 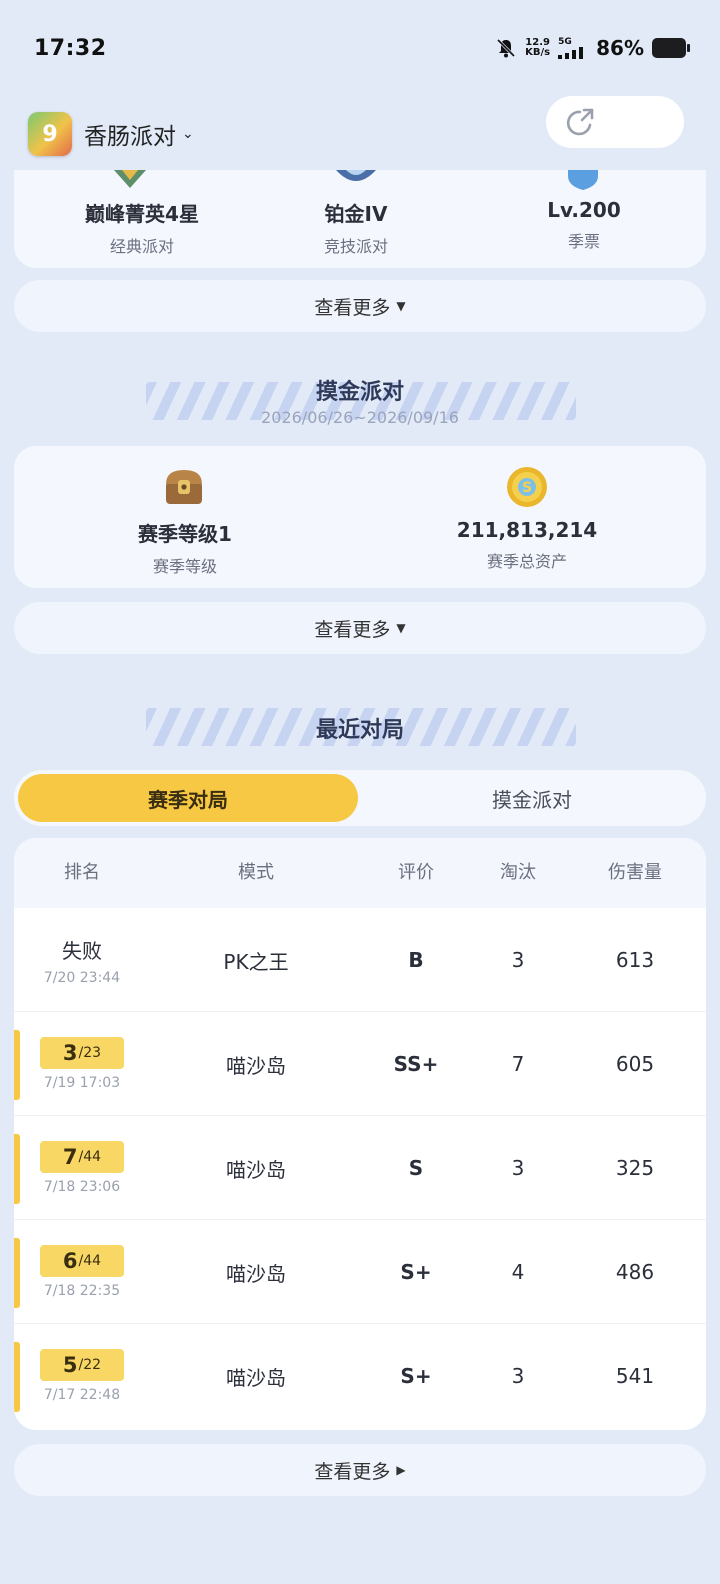 What do you see at coordinates (538, 47) in the screenshot?
I see `net-speed: 12.9 KB/s` at bounding box center [538, 47].